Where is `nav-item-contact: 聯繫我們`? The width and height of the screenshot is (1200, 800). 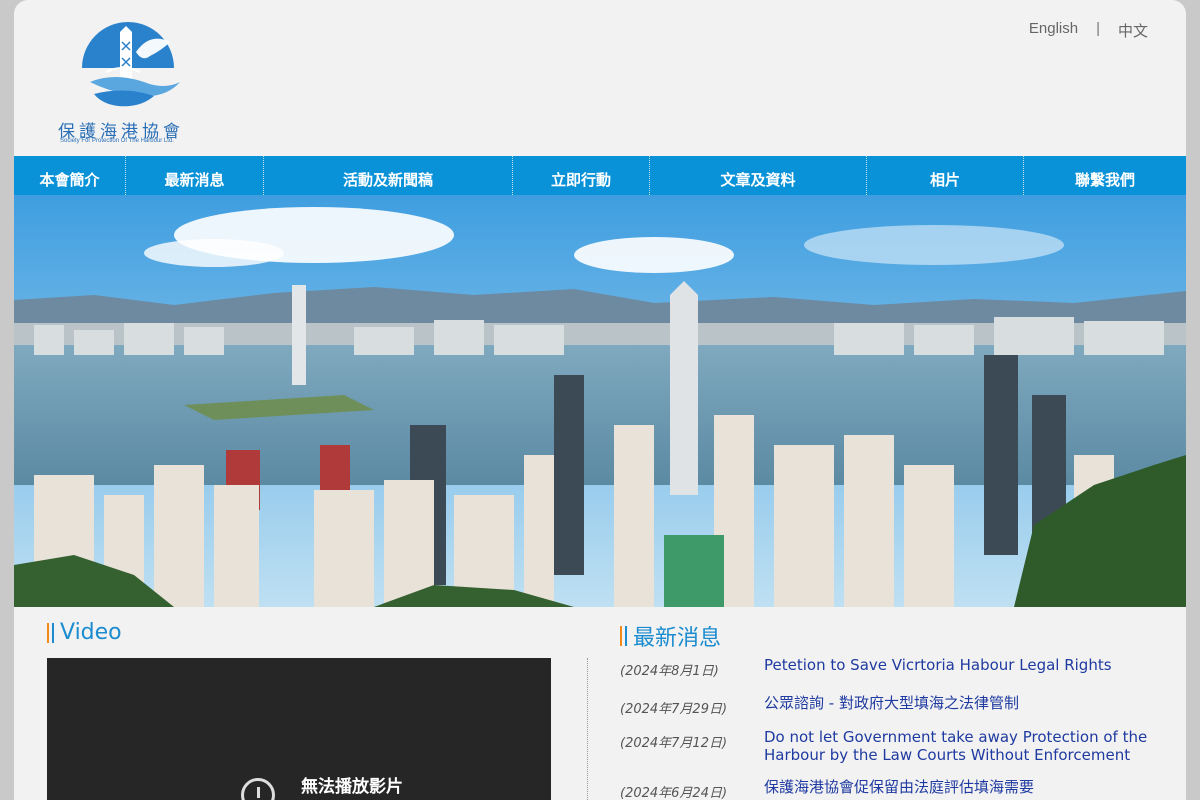 nav-item-contact: 聯繫我們 is located at coordinates (1105, 175).